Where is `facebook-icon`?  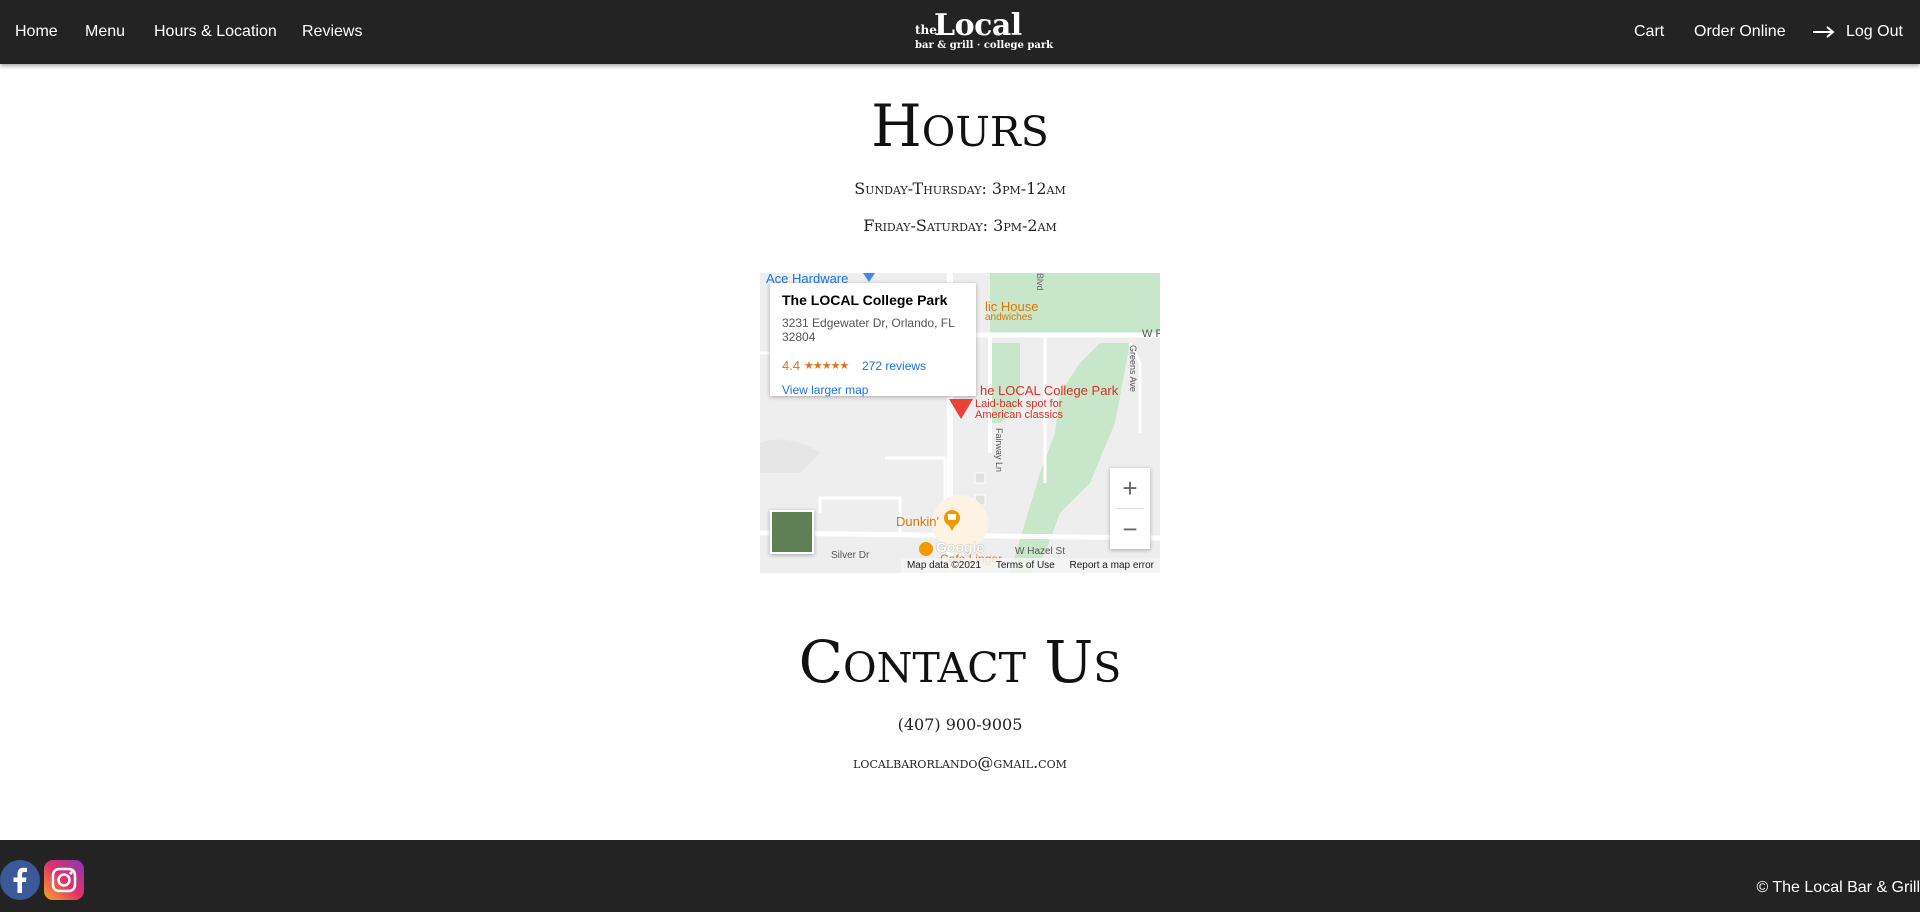 facebook-icon is located at coordinates (20, 880).